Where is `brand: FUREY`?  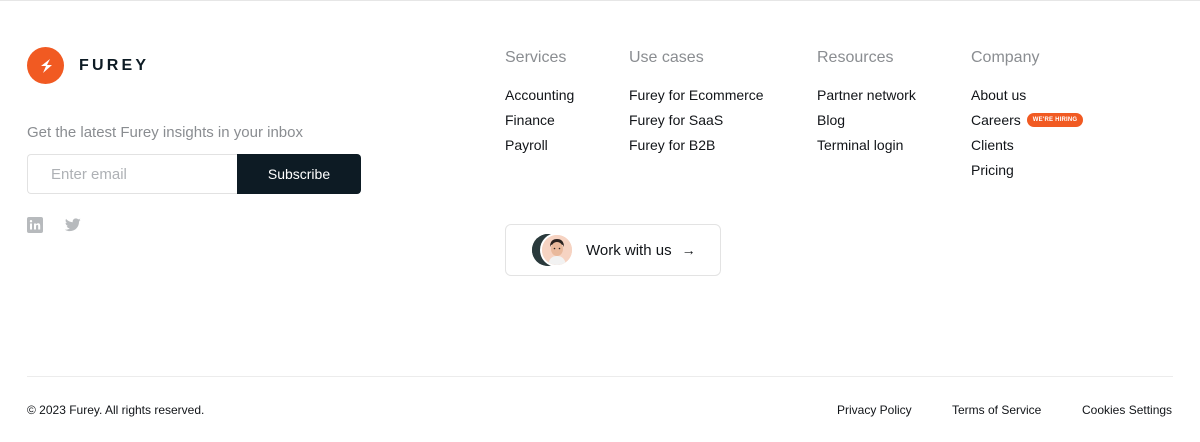
brand: FUREY is located at coordinates (88, 65).